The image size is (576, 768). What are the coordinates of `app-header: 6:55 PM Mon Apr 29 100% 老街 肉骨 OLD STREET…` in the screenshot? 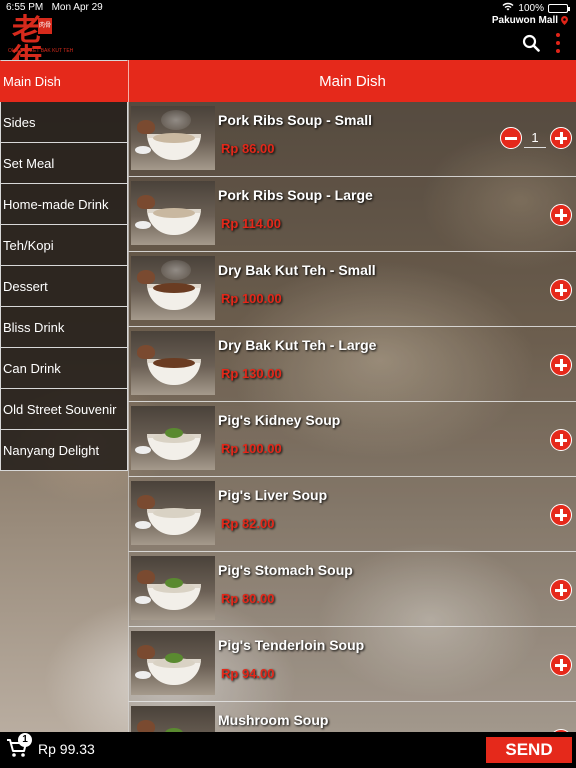 It's located at (288, 38).